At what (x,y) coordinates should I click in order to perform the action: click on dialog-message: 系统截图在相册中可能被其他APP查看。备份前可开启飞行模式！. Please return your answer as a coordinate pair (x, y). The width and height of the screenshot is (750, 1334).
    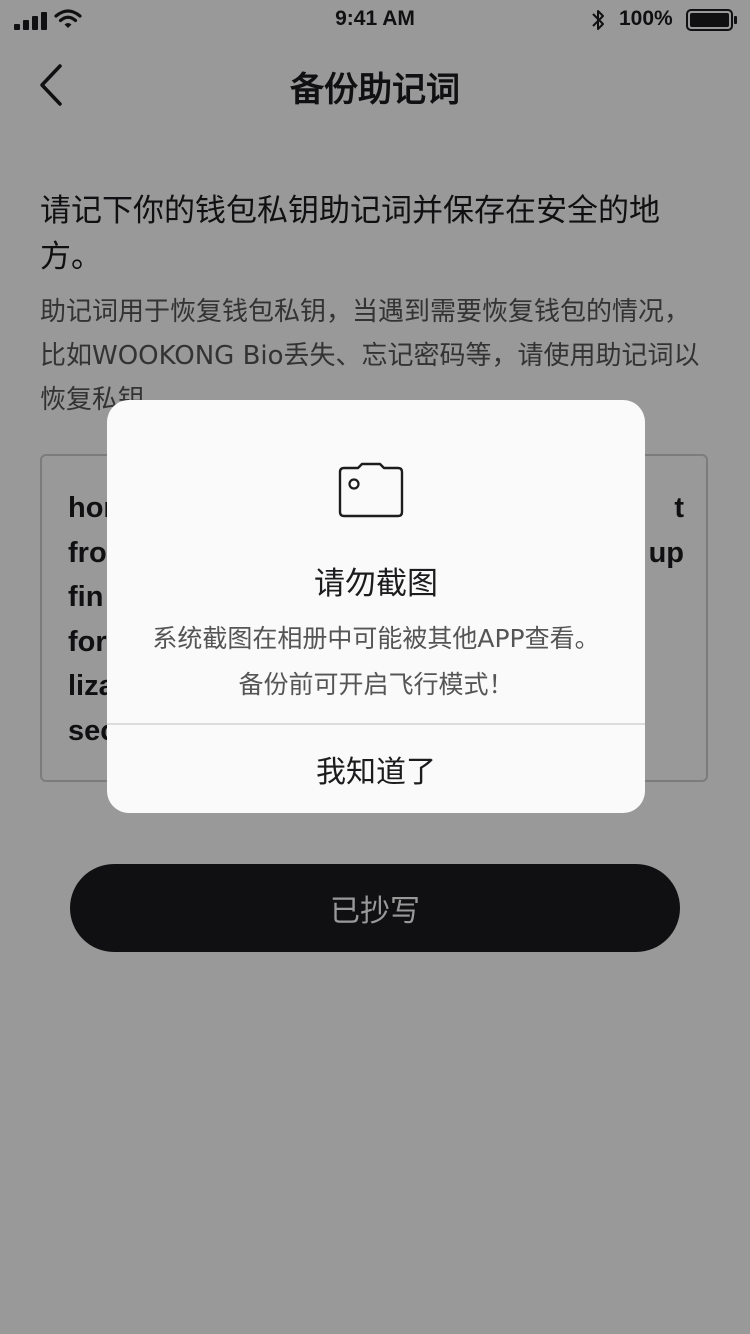
    Looking at the image, I should click on (376, 661).